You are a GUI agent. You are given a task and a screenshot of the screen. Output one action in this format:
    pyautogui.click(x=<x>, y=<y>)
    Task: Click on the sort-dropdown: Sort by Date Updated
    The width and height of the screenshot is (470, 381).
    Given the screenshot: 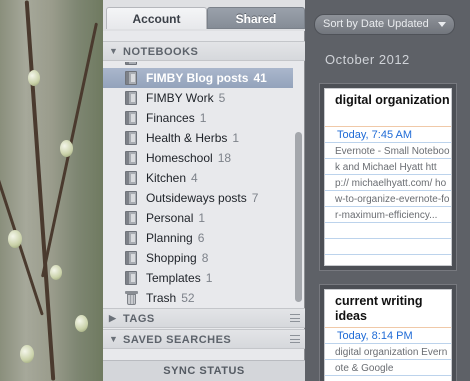 What is the action you would take?
    pyautogui.click(x=384, y=24)
    